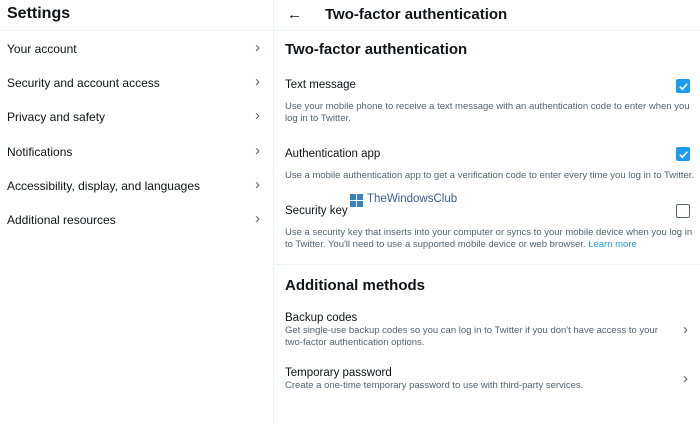 This screenshot has height=424, width=700. Describe the element at coordinates (612, 244) in the screenshot. I see `learn-more-link: Learn more` at that location.